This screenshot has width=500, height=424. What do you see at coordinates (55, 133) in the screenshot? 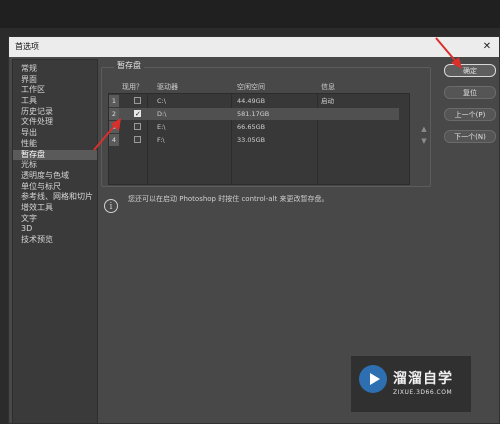
I see `sidebar-item-export: 导出` at bounding box center [55, 133].